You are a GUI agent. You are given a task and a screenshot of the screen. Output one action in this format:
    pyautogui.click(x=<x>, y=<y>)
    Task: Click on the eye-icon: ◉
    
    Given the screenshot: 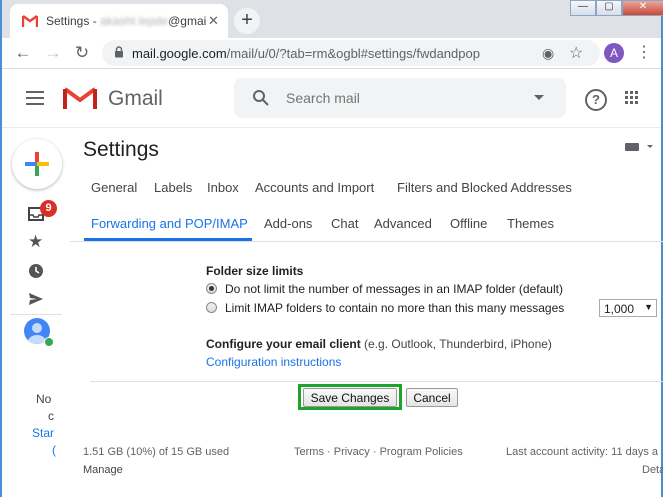 What is the action you would take?
    pyautogui.click(x=548, y=53)
    